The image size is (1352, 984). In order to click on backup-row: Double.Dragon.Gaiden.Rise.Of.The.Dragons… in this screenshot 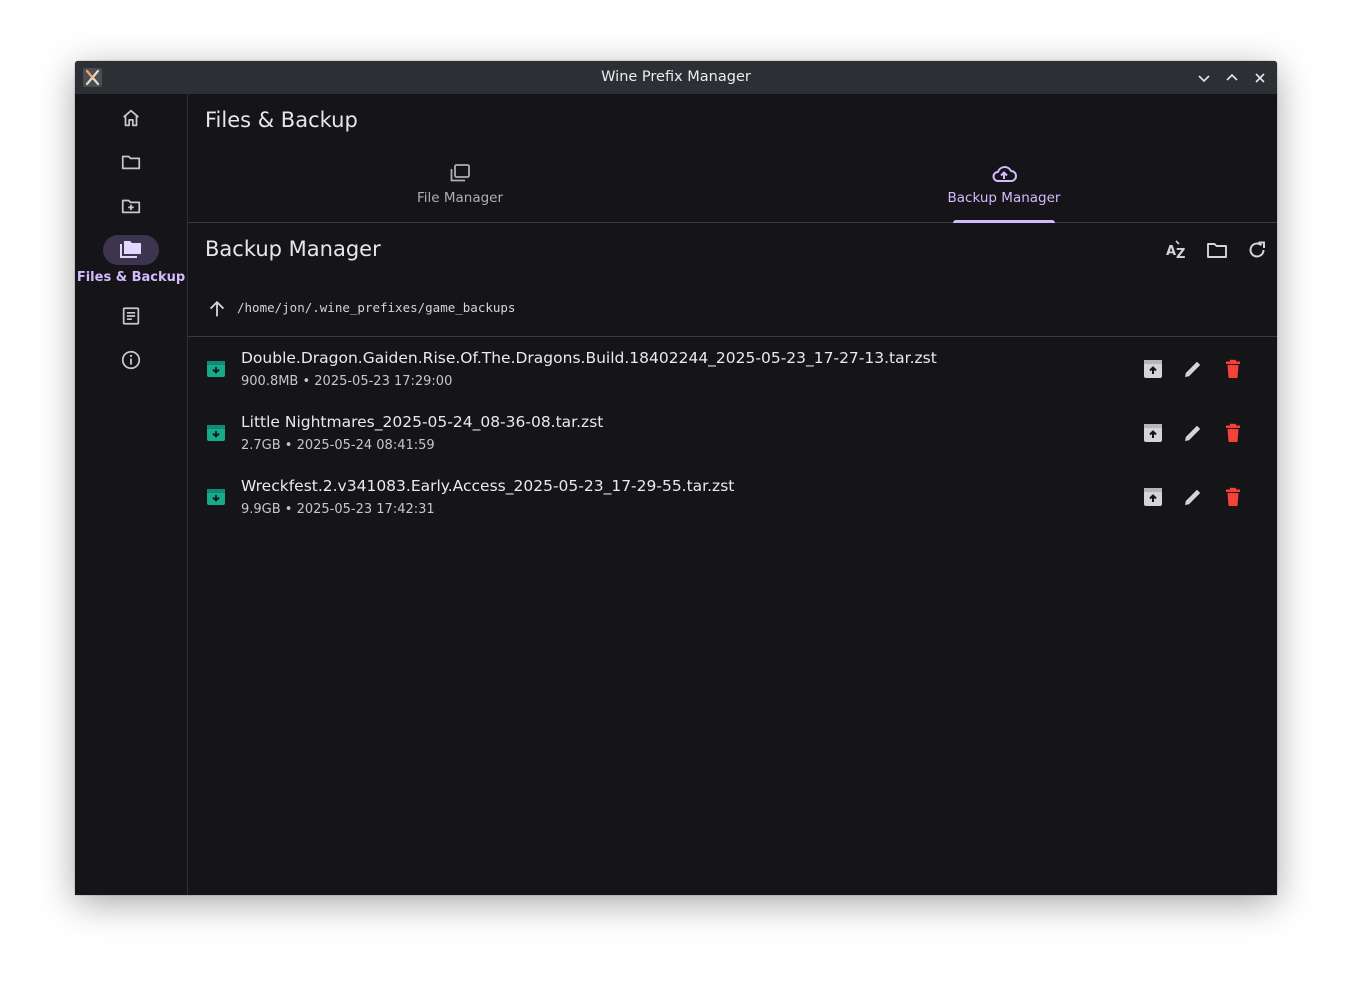, I will do `click(732, 369)`.